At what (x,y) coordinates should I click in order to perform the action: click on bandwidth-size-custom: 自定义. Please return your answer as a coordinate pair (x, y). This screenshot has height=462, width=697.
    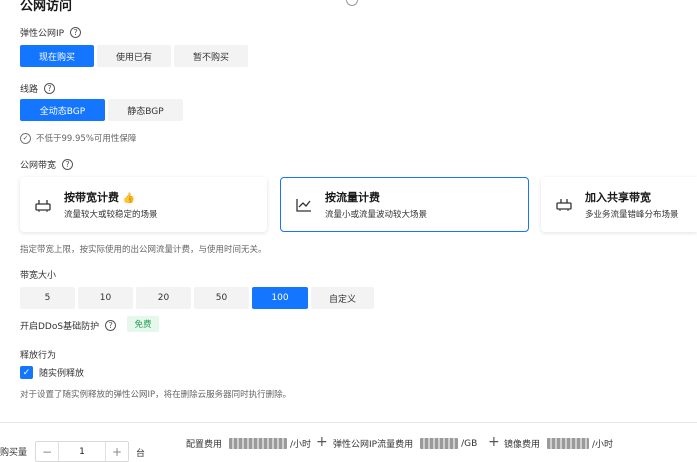
    Looking at the image, I should click on (342, 298).